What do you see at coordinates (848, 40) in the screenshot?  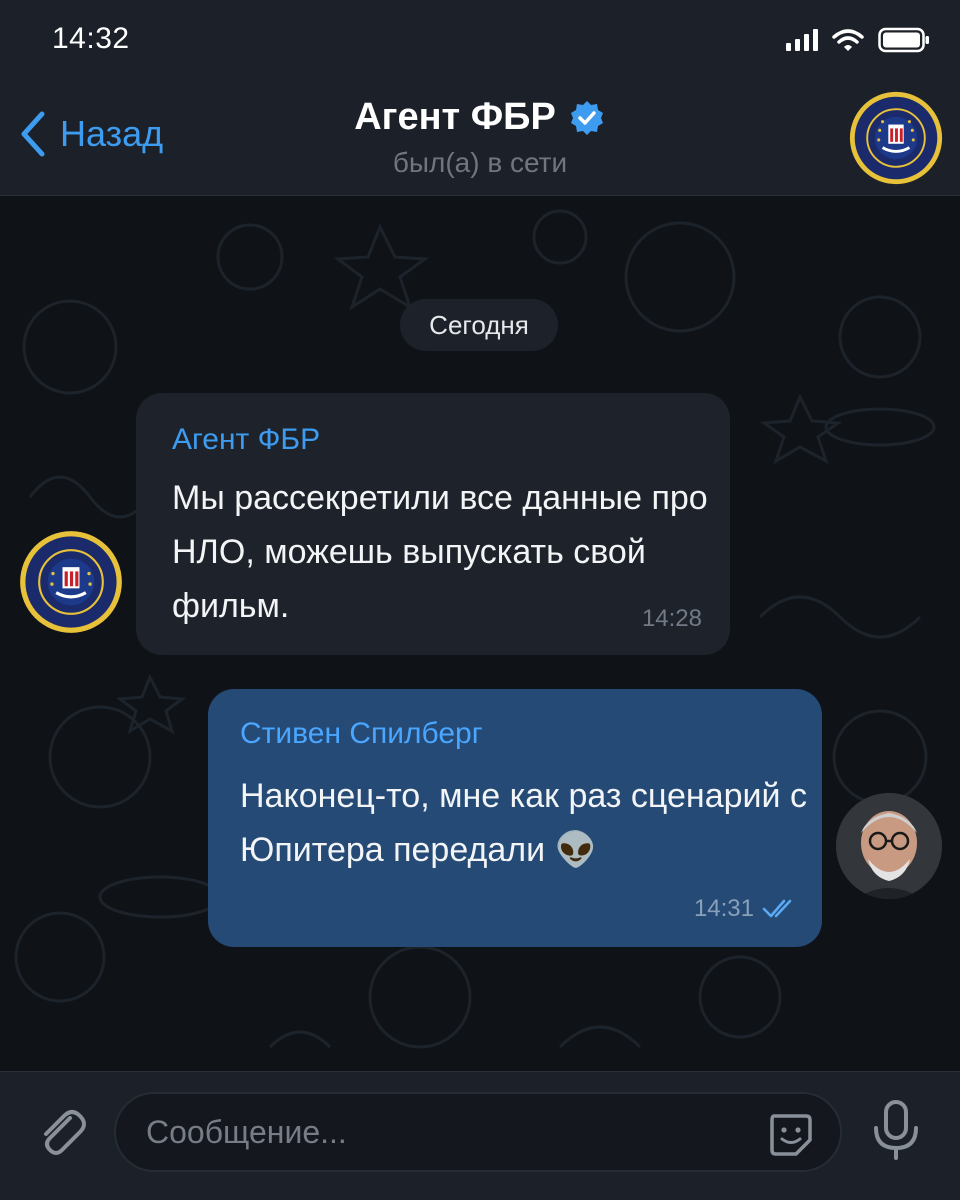 I see `wifi-icon` at bounding box center [848, 40].